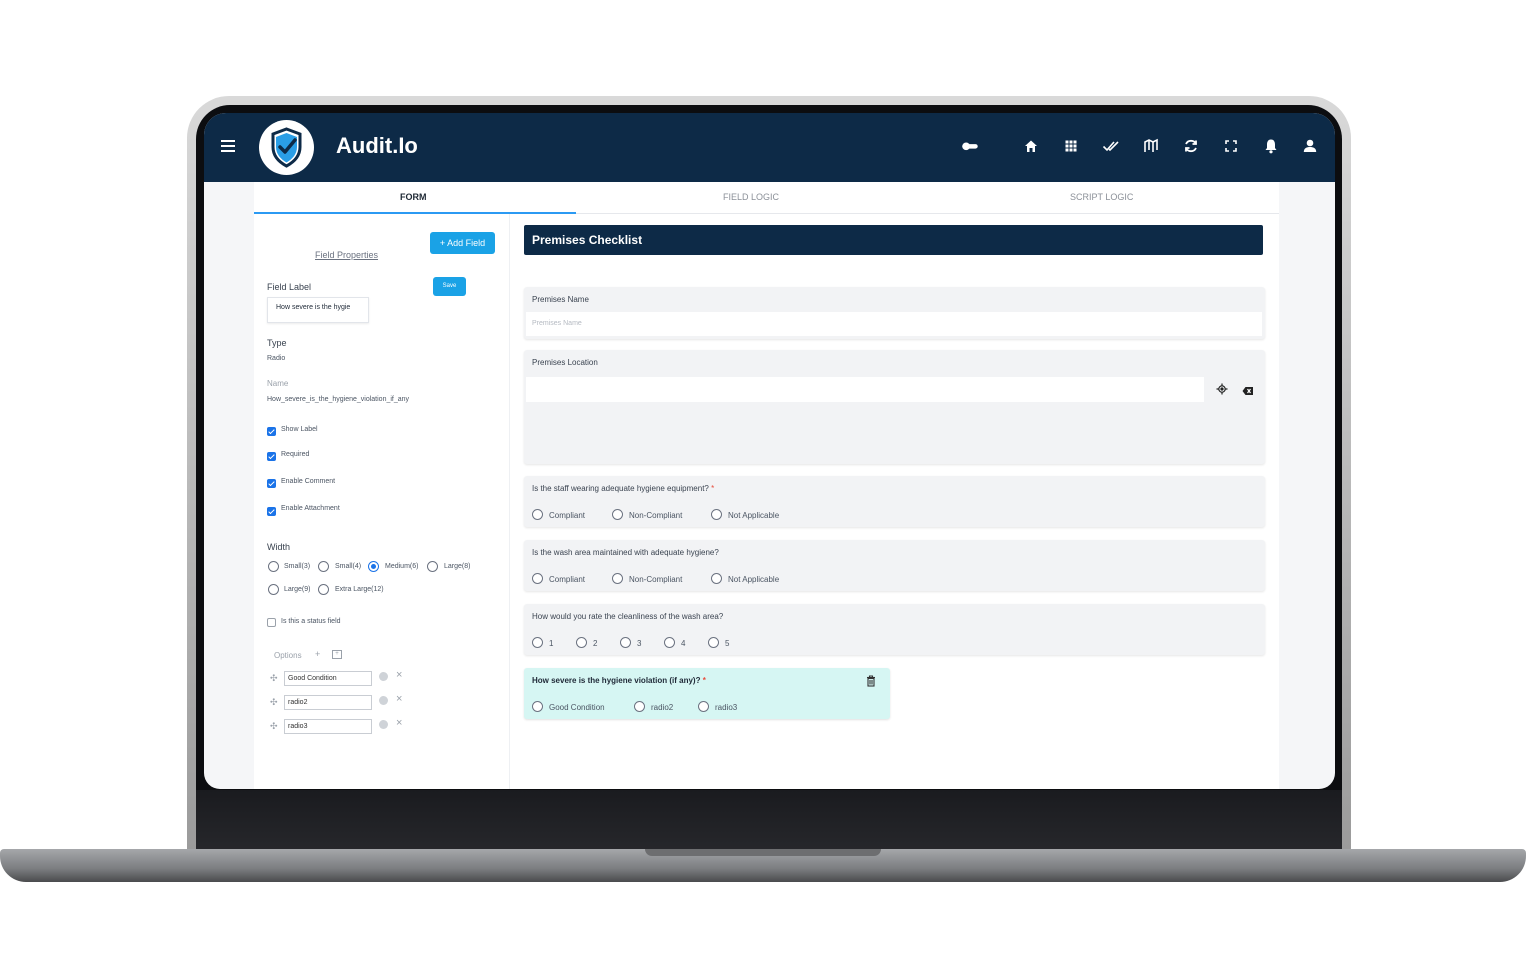  Describe the element at coordinates (1151, 146) in the screenshot. I see `map-icon` at that location.